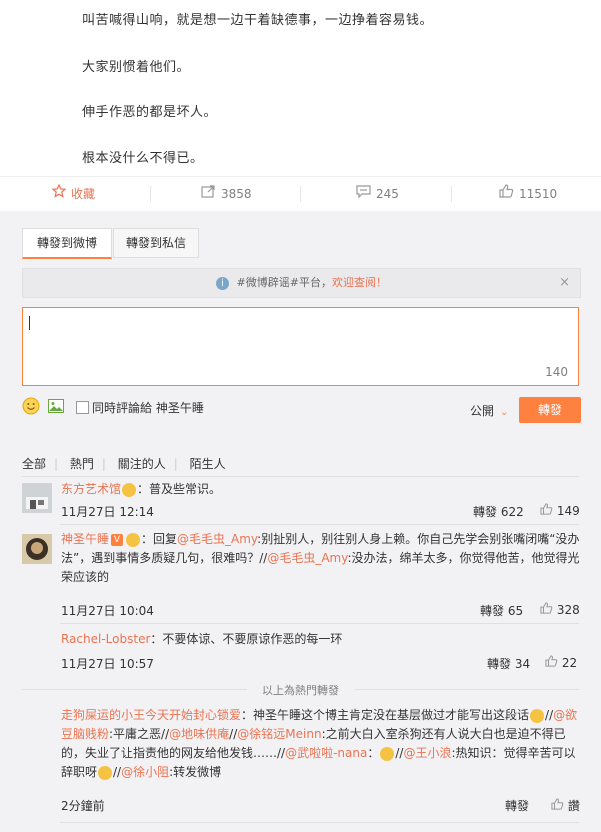  I want to click on repost-icon, so click(208, 194).